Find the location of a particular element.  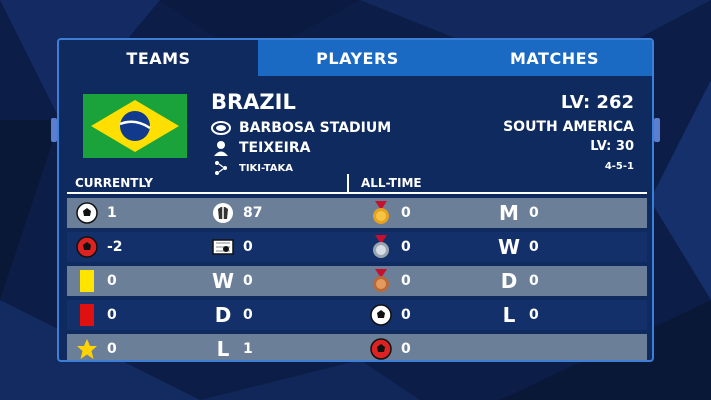

gold-medals-value: 0 is located at coordinates (406, 213).